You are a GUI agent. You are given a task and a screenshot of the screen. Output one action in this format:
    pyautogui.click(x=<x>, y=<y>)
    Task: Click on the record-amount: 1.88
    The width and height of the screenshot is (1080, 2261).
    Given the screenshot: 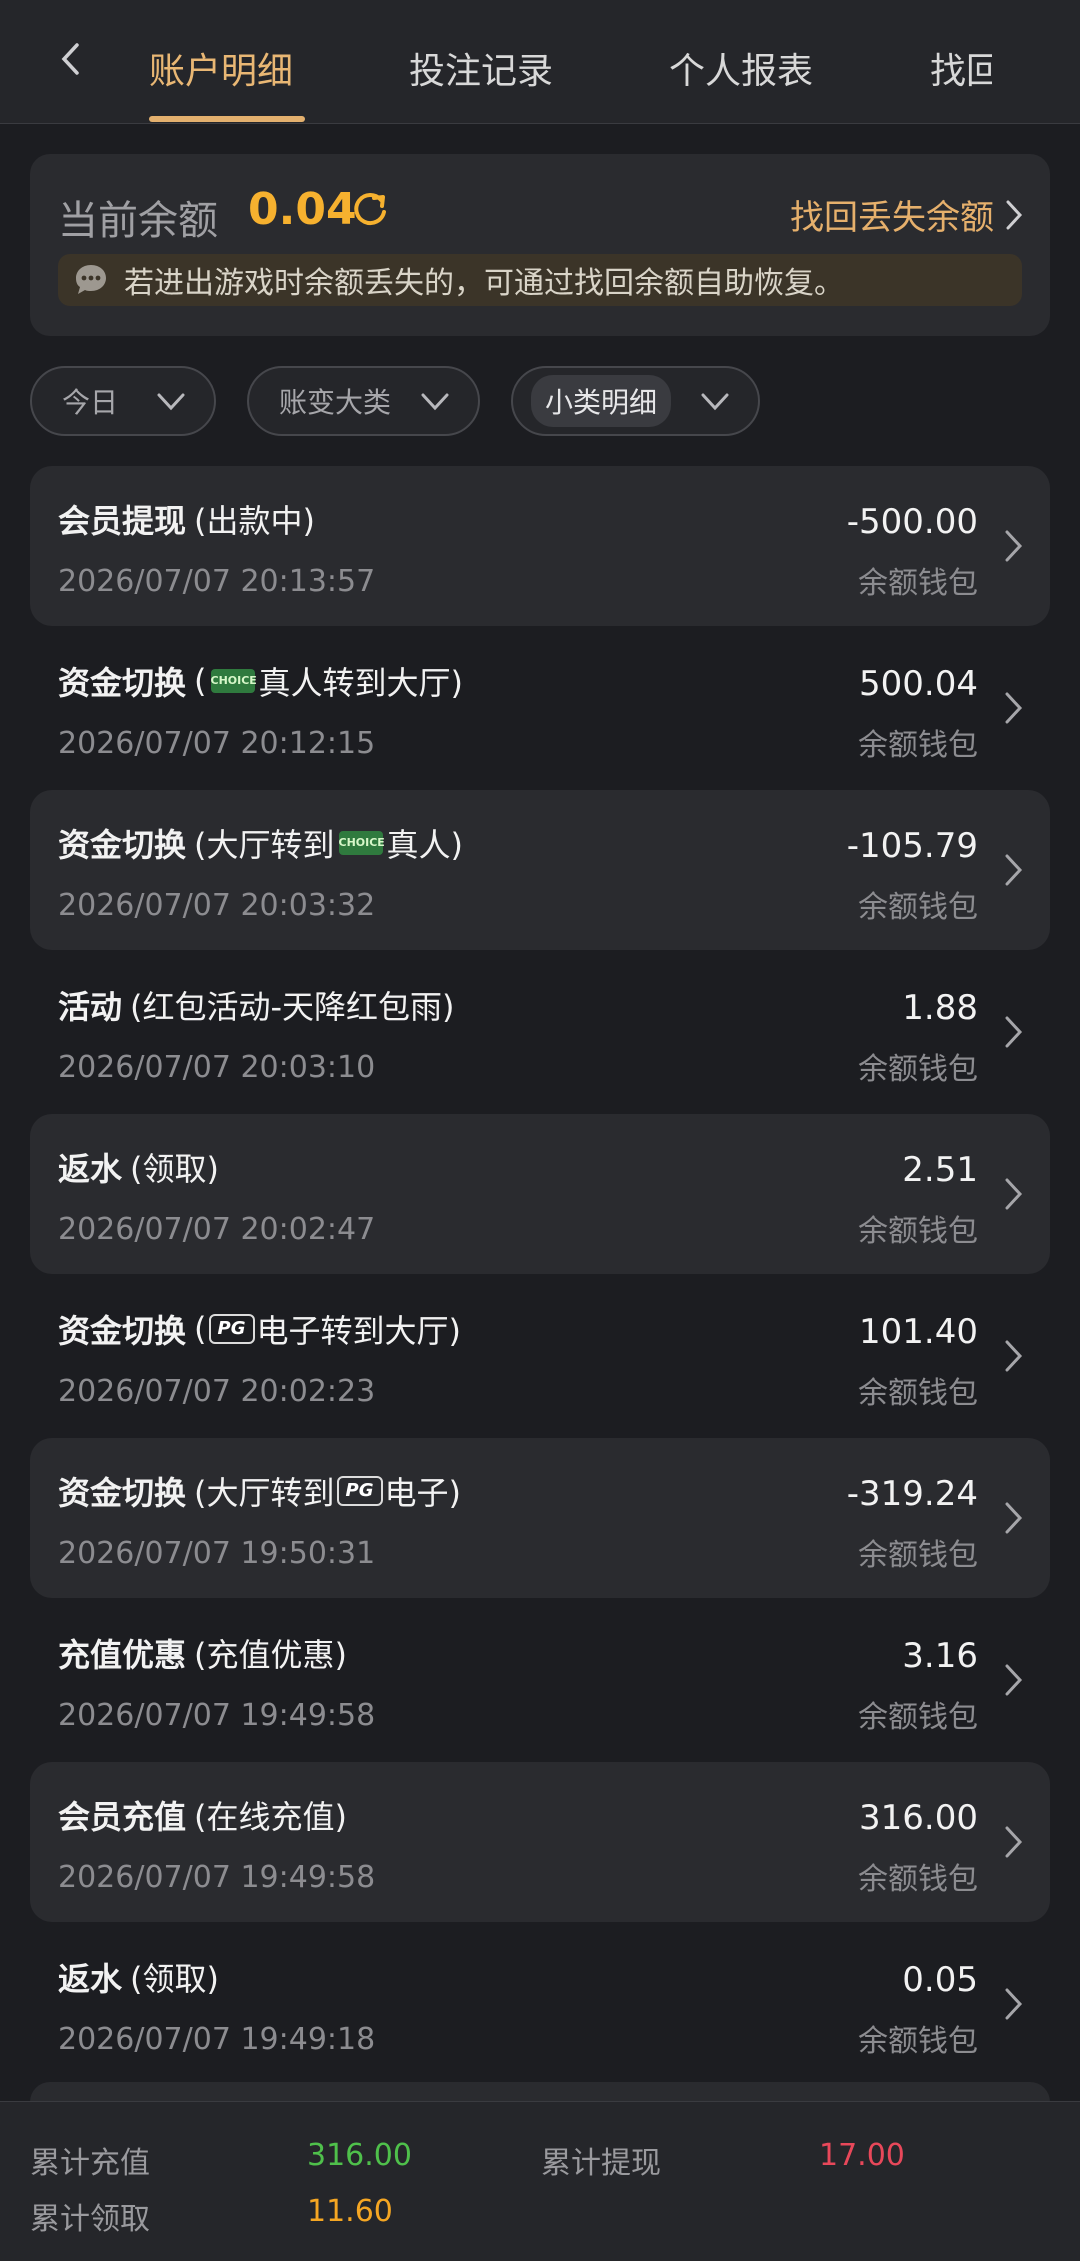 What is the action you would take?
    pyautogui.click(x=940, y=1008)
    